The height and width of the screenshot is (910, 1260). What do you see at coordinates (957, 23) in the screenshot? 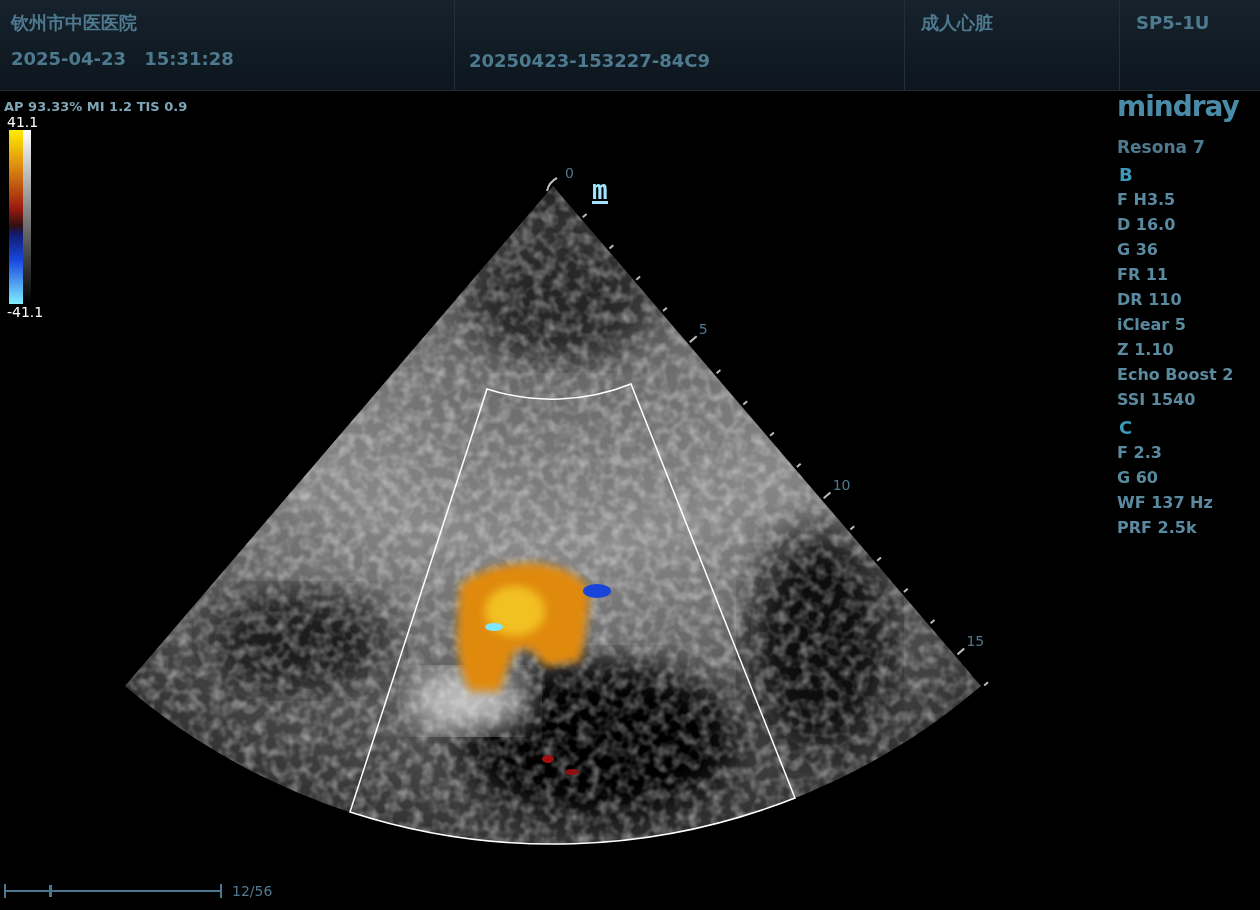
I see `exam-preset: 成人心脏` at bounding box center [957, 23].